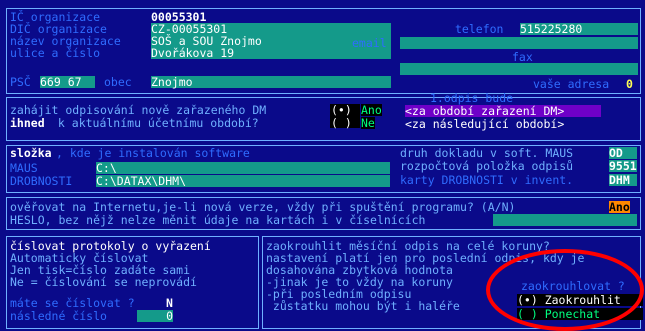 Image resolution: width=645 pixels, height=331 pixels. I want to click on odpis-question-line1: zahájit odpisování nově zařazeného DM, so click(138, 110).